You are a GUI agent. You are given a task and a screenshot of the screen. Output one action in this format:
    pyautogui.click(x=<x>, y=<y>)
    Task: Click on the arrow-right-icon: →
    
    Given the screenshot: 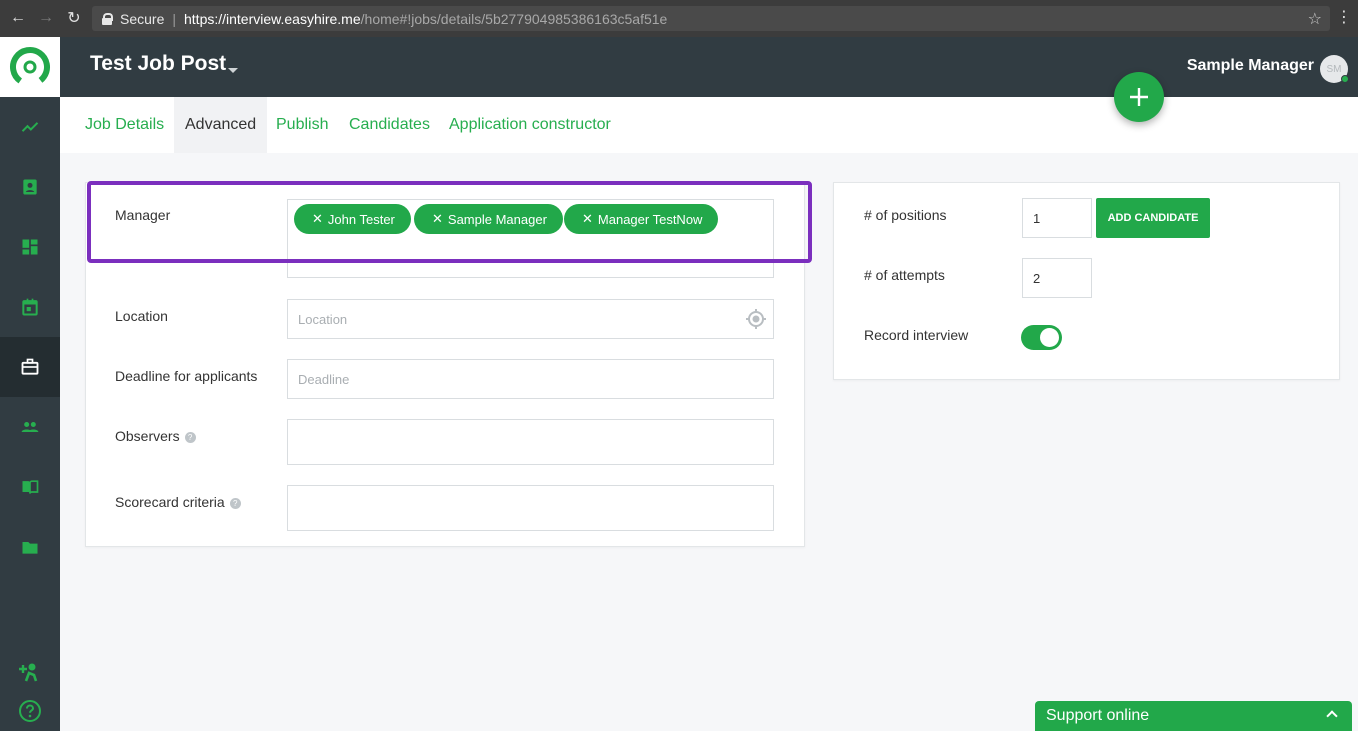 What is the action you would take?
    pyautogui.click(x=46, y=18)
    